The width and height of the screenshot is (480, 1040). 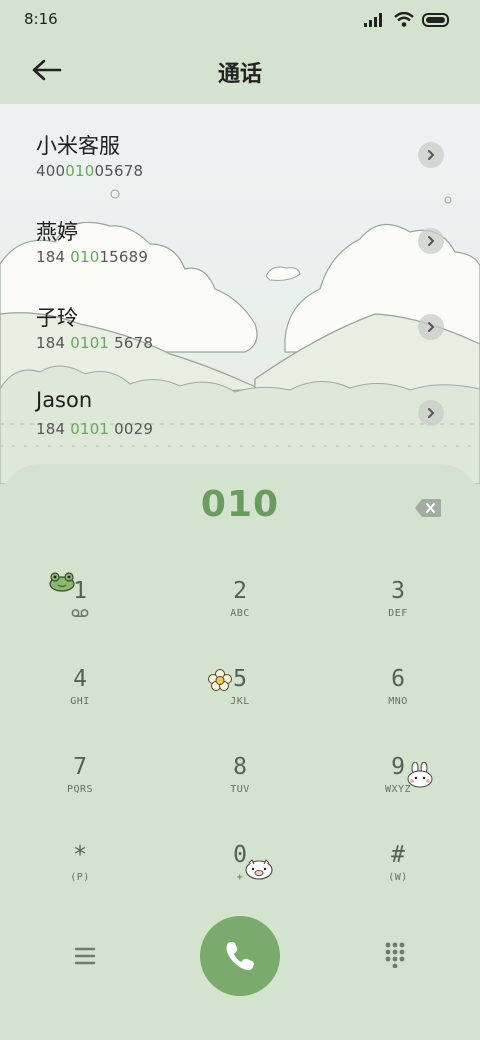 I want to click on key-digit: #, so click(x=398, y=855).